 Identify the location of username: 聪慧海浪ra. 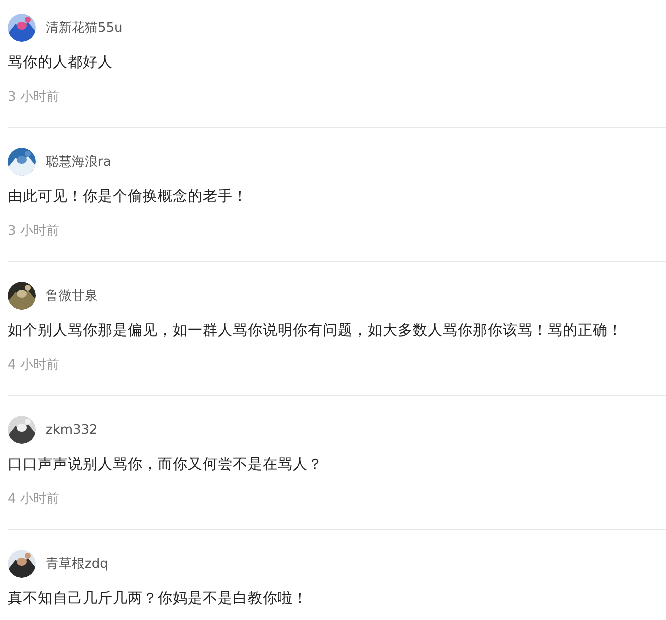
(79, 162).